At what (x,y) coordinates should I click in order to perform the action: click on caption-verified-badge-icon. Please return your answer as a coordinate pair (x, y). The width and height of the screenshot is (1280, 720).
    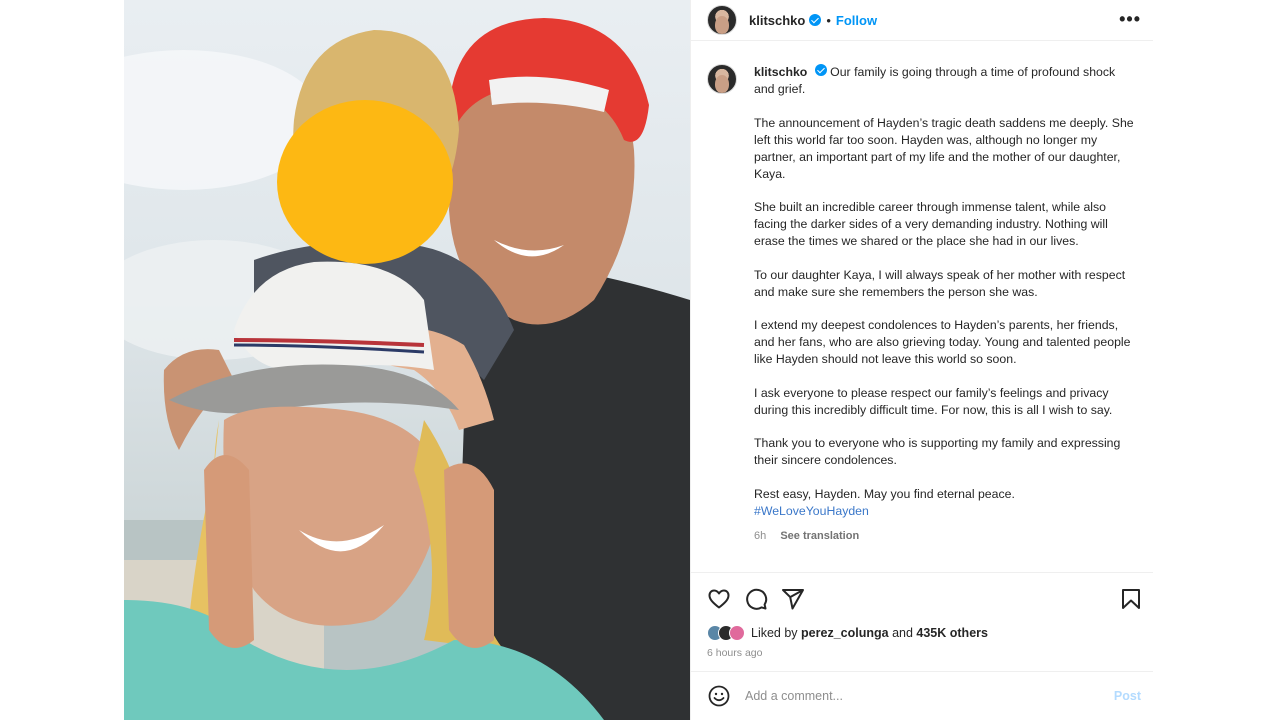
    Looking at the image, I should click on (820, 70).